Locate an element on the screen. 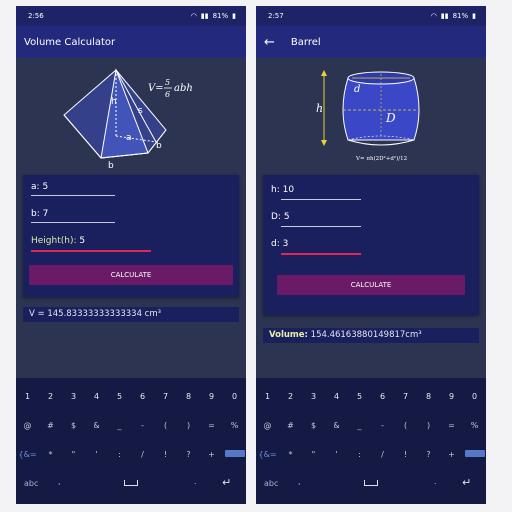  field-b-value: 7 is located at coordinates (46, 214).